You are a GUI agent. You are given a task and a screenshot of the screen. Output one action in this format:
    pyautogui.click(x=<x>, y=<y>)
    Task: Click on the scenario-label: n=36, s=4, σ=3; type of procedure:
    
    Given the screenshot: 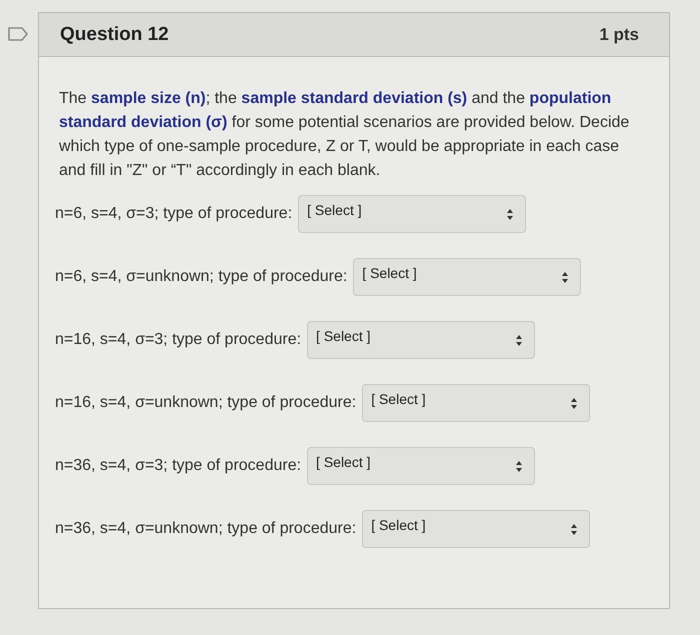 What is the action you would take?
    pyautogui.click(x=178, y=466)
    